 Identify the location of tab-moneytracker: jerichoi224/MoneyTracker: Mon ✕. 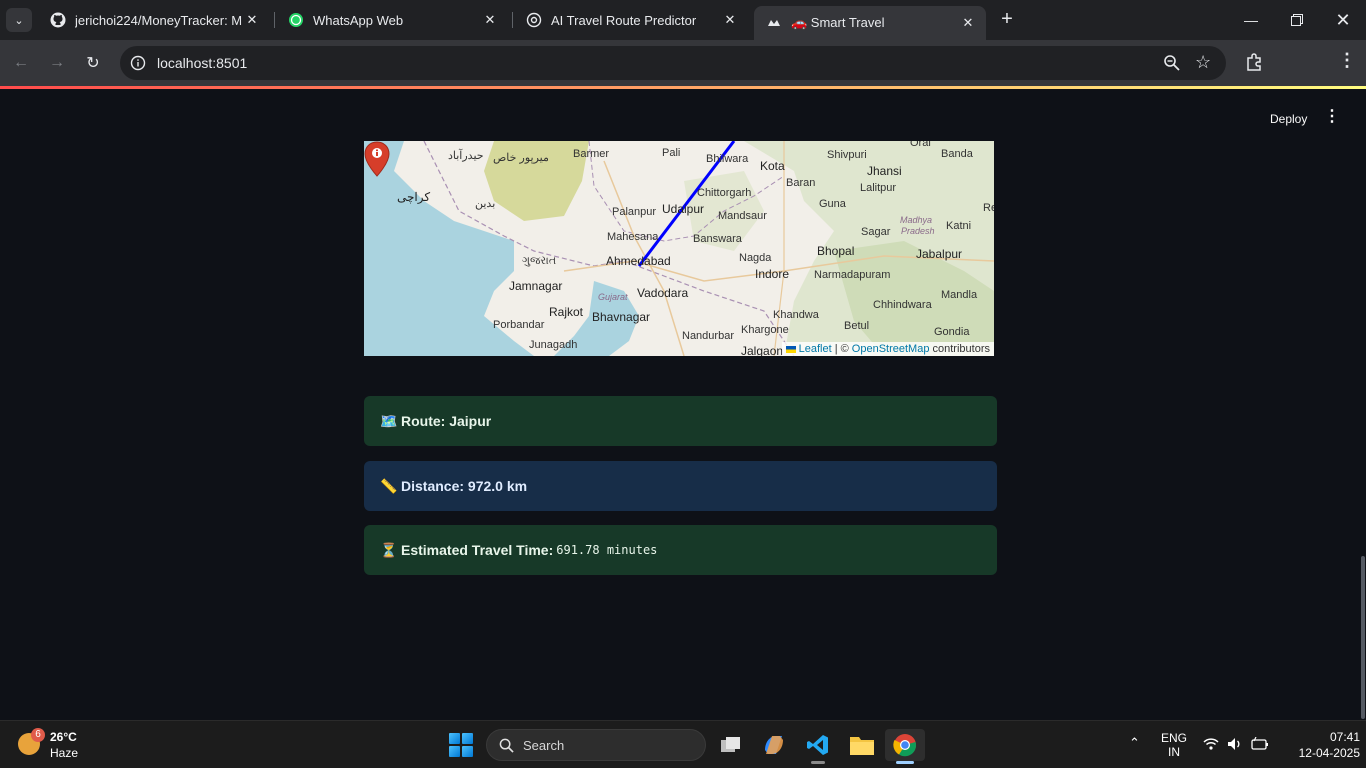
(154, 20).